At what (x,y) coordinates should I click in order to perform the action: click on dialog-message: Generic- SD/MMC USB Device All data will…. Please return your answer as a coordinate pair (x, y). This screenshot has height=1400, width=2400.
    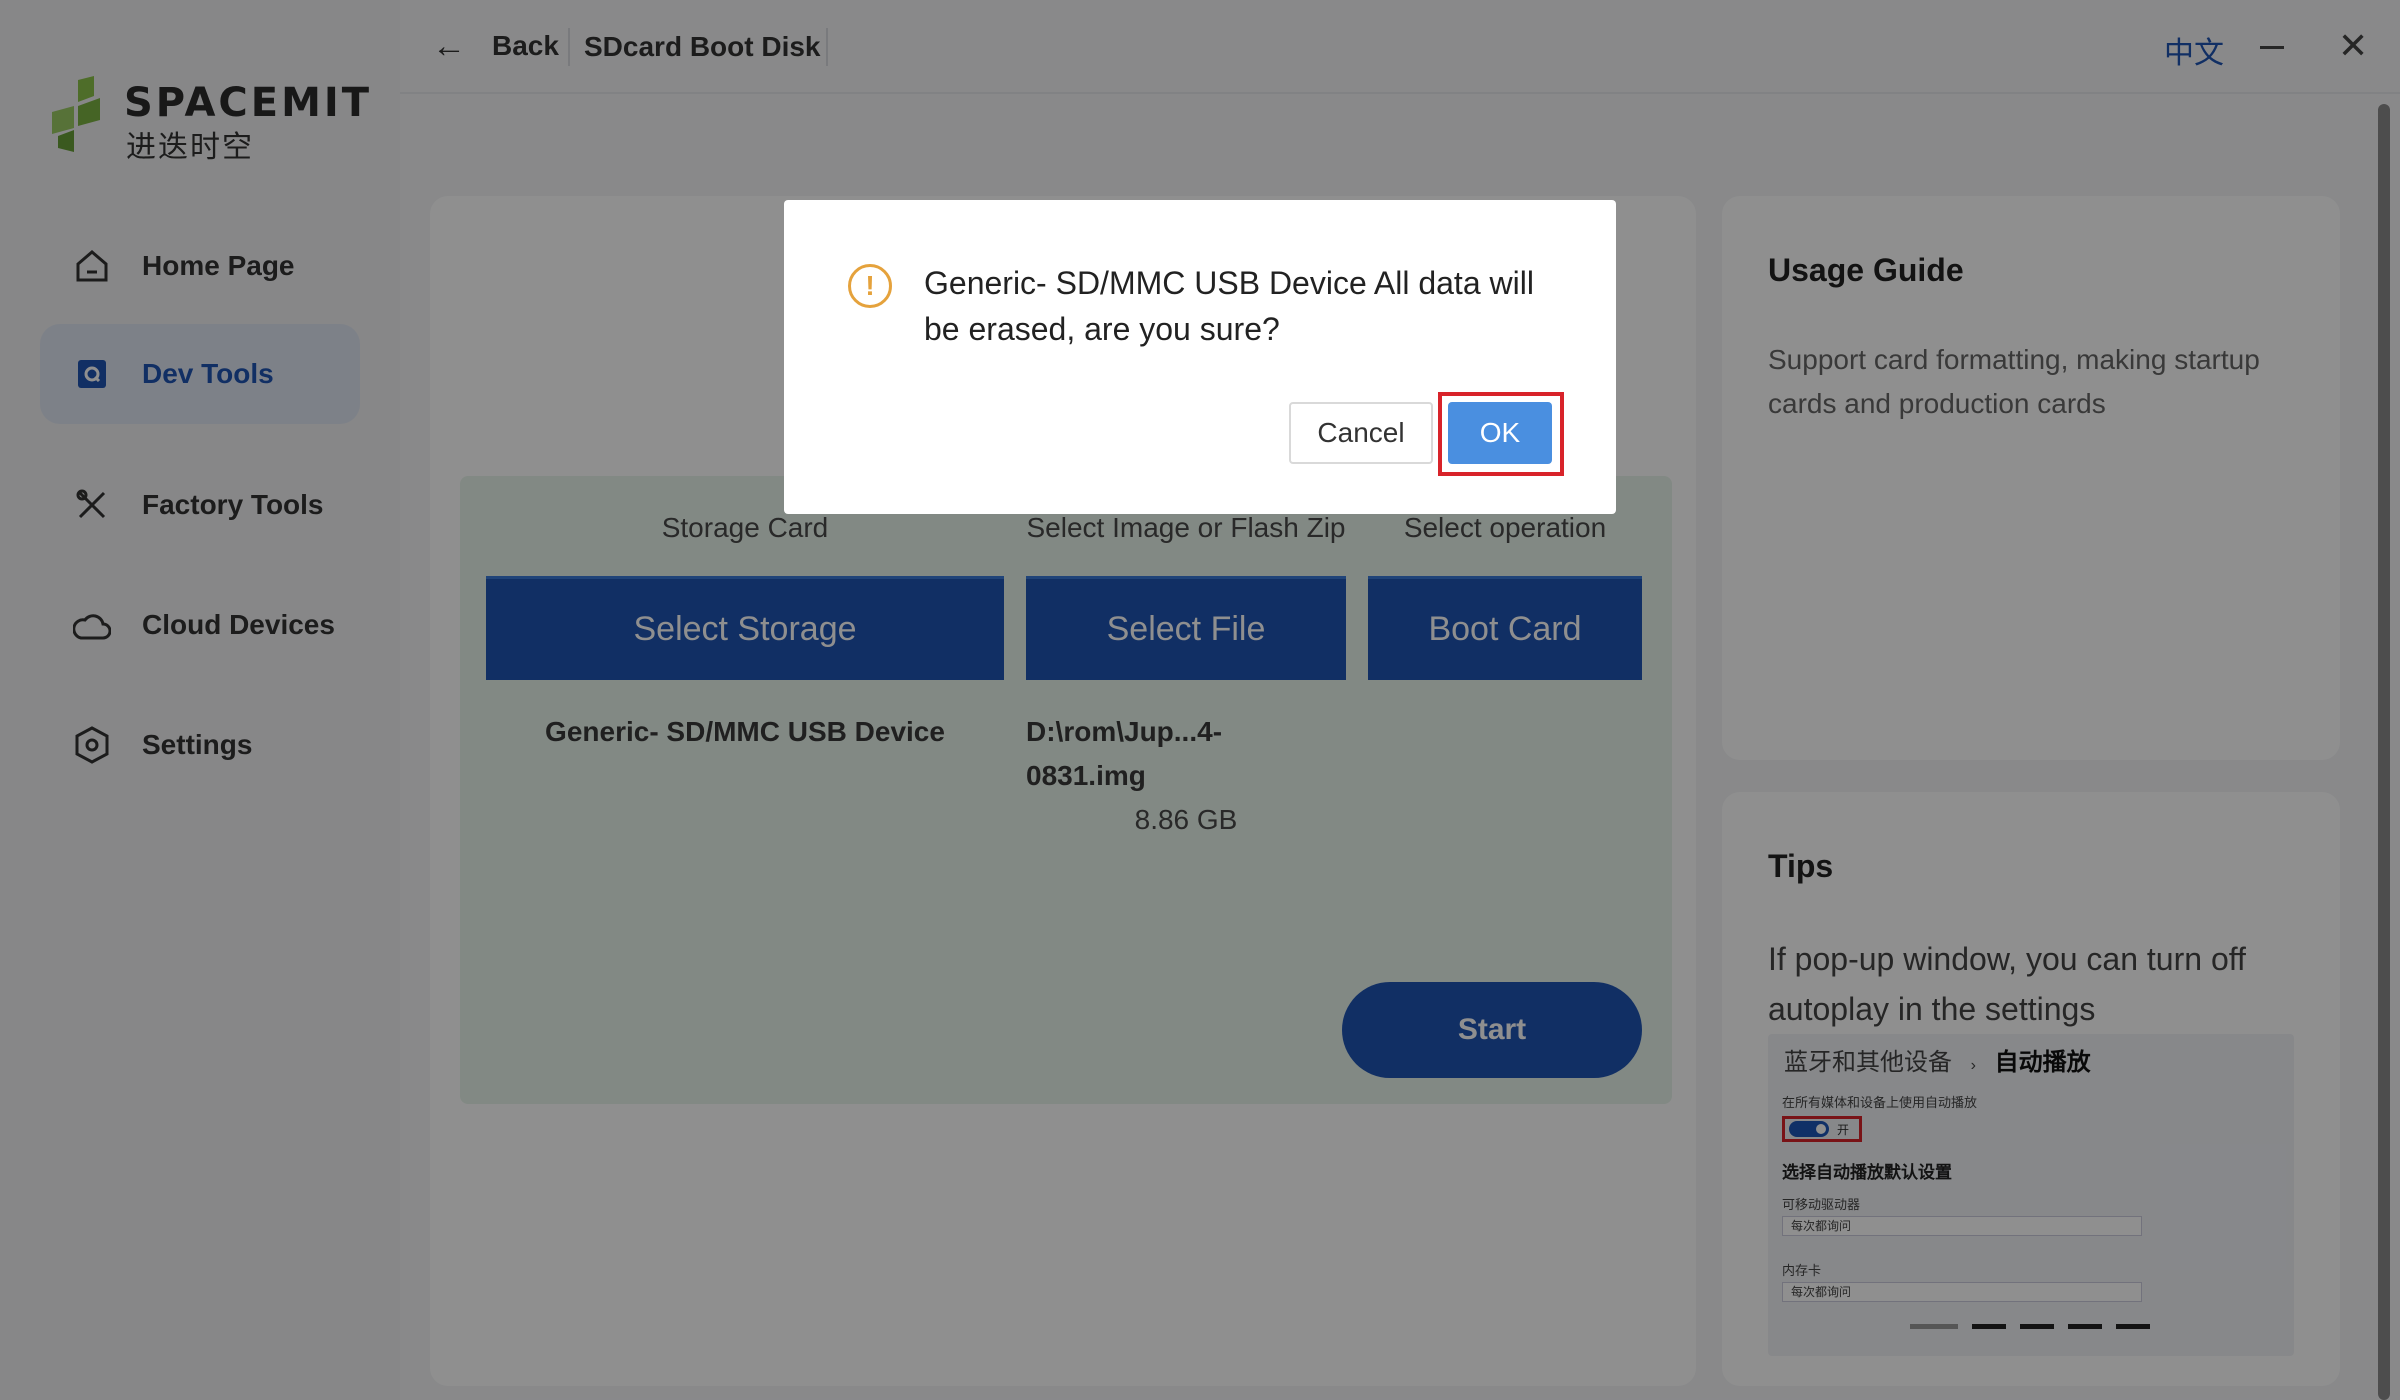
    Looking at the image, I should click on (1229, 306).